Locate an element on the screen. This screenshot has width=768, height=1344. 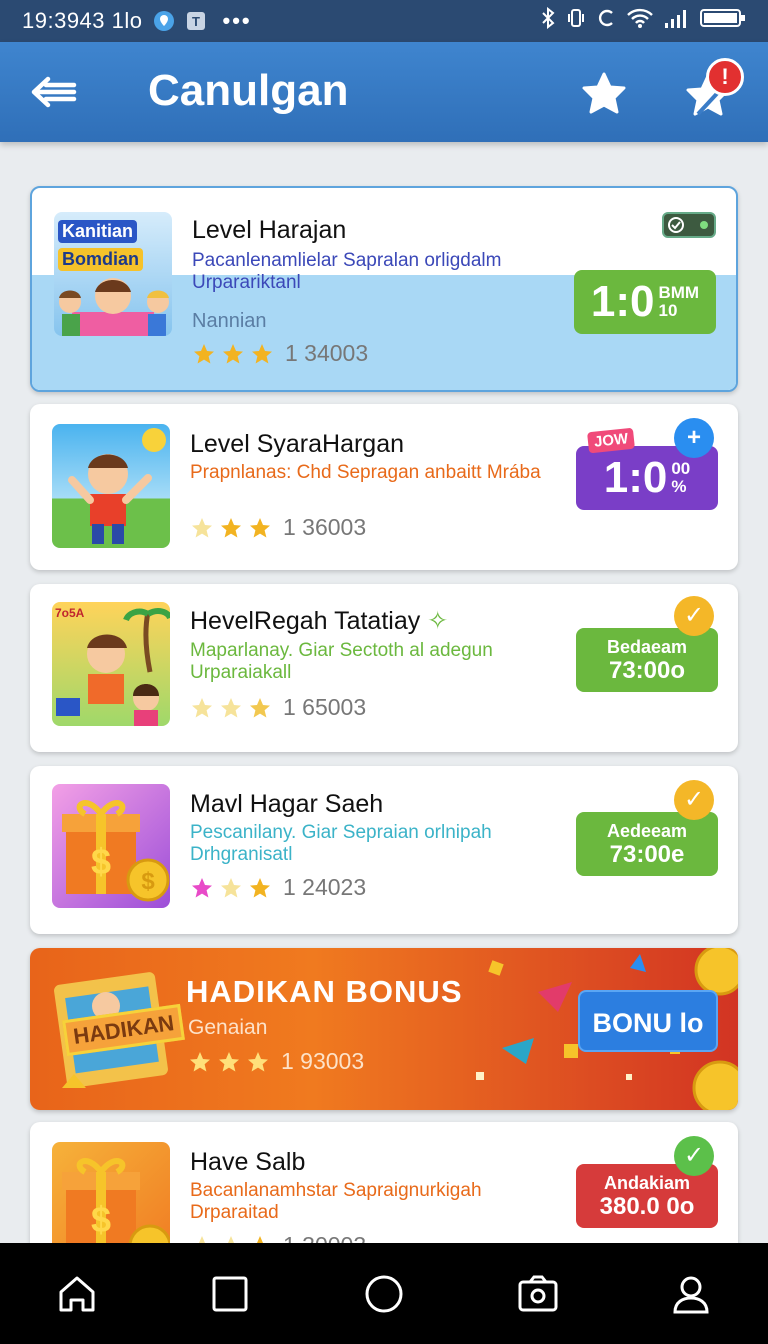
profile-icon is located at coordinates (691, 1294).